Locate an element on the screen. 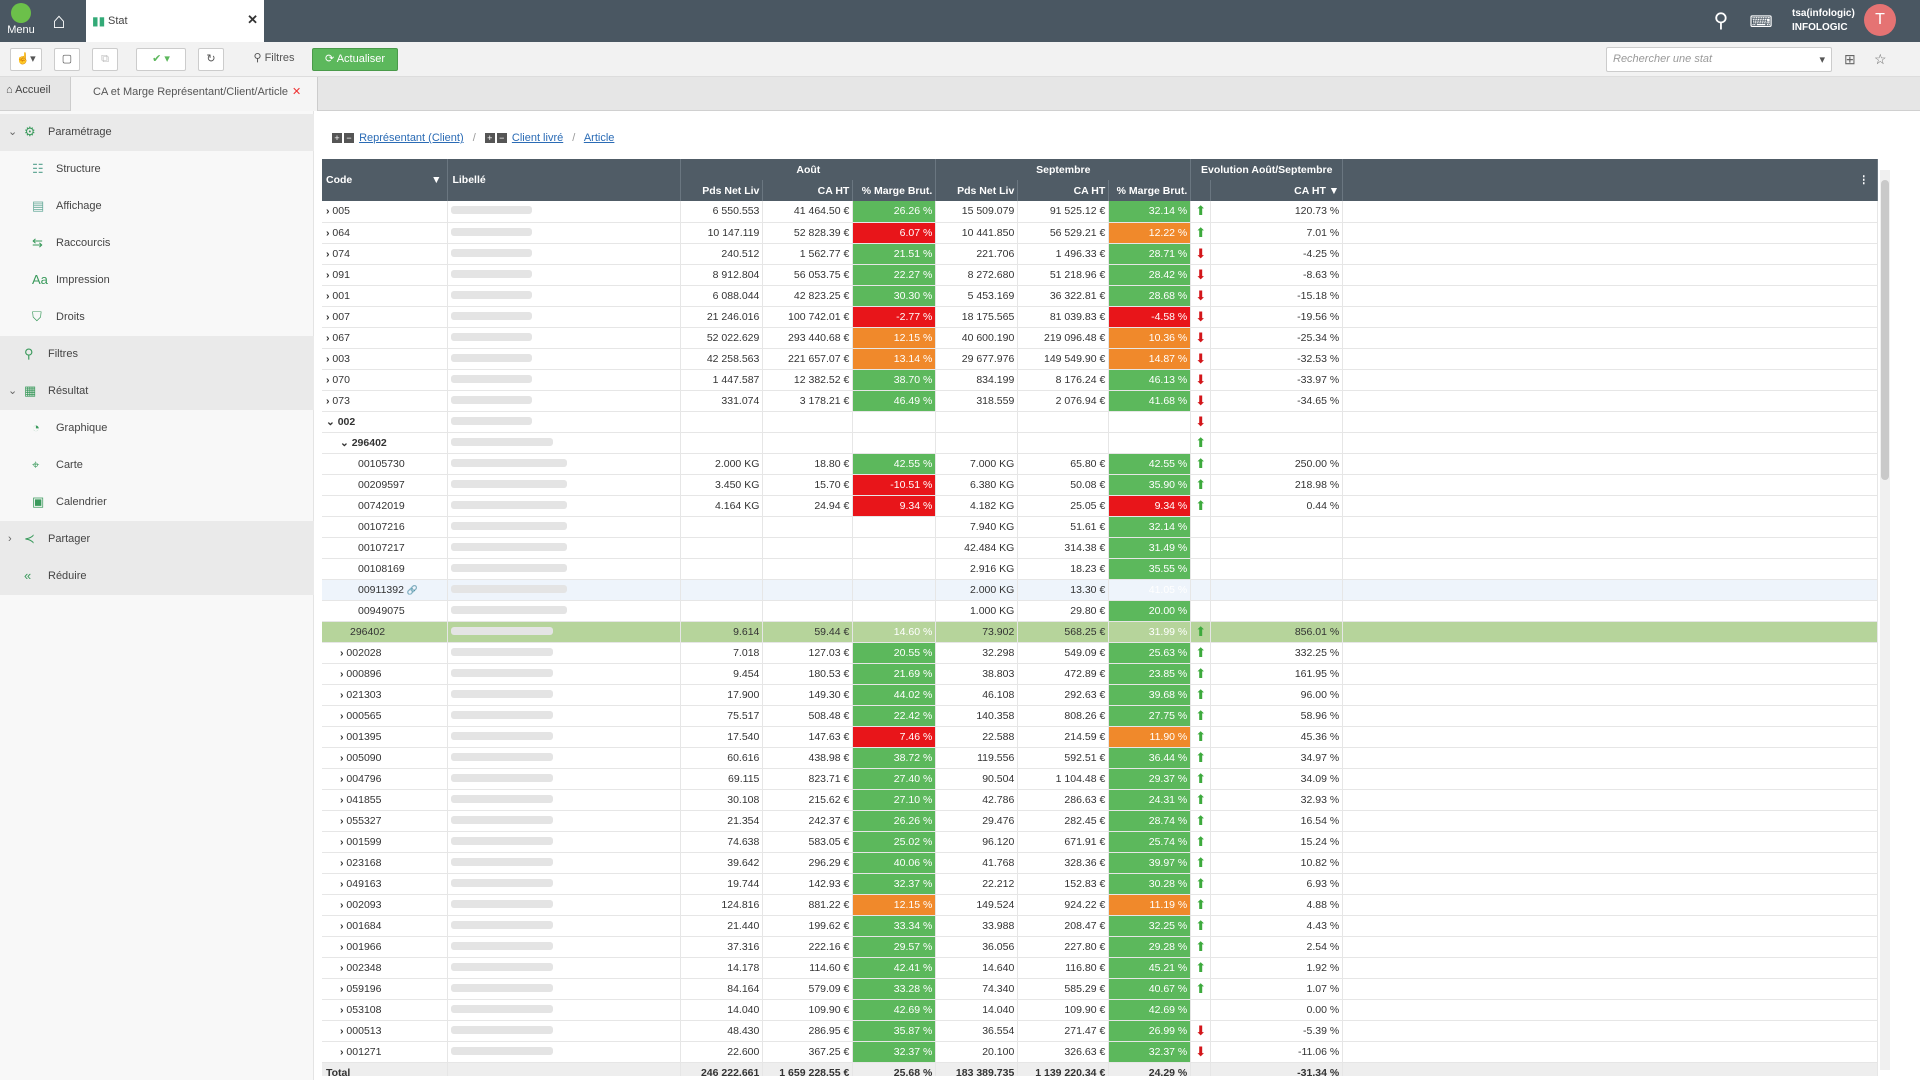 This screenshot has width=1920, height=1080. cell-code: › 001271 is located at coordinates (385, 1052).